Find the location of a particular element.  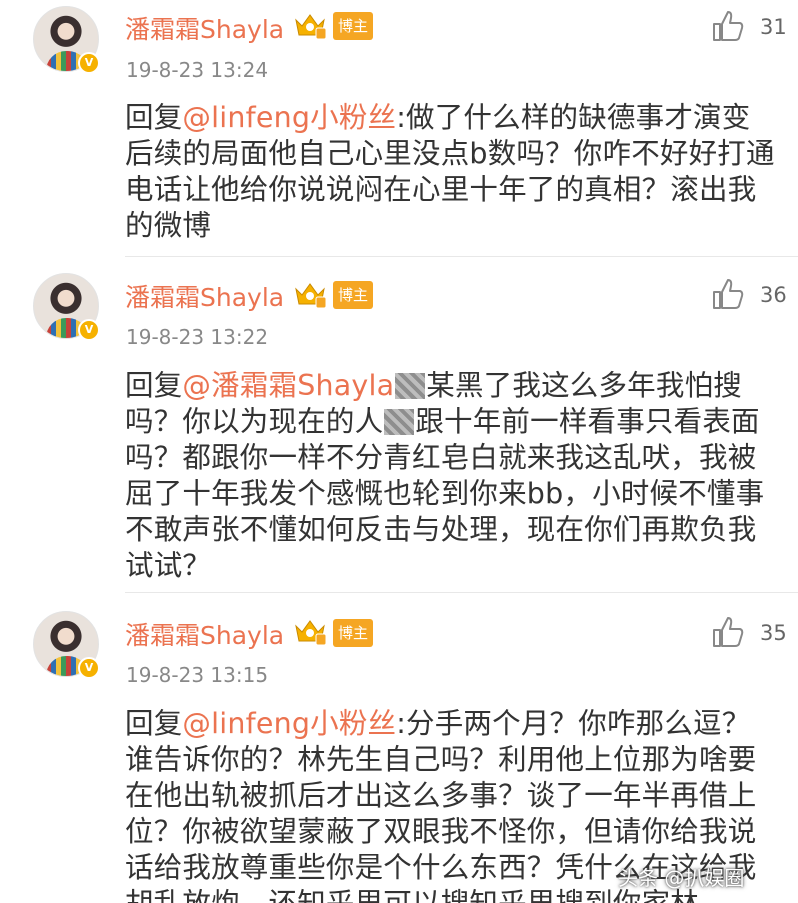

like-count: 31 is located at coordinates (773, 27).